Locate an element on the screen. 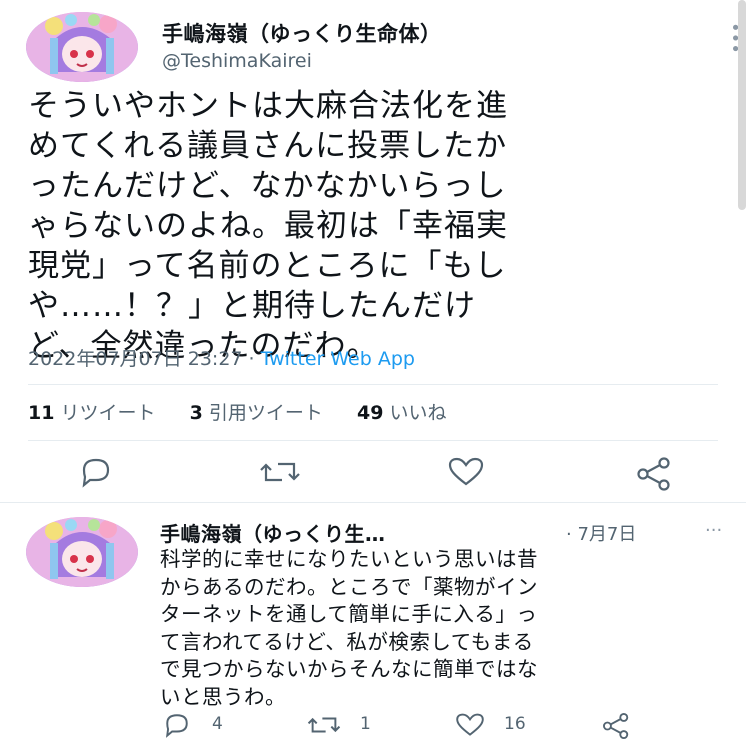  like-icon is located at coordinates (466, 472).